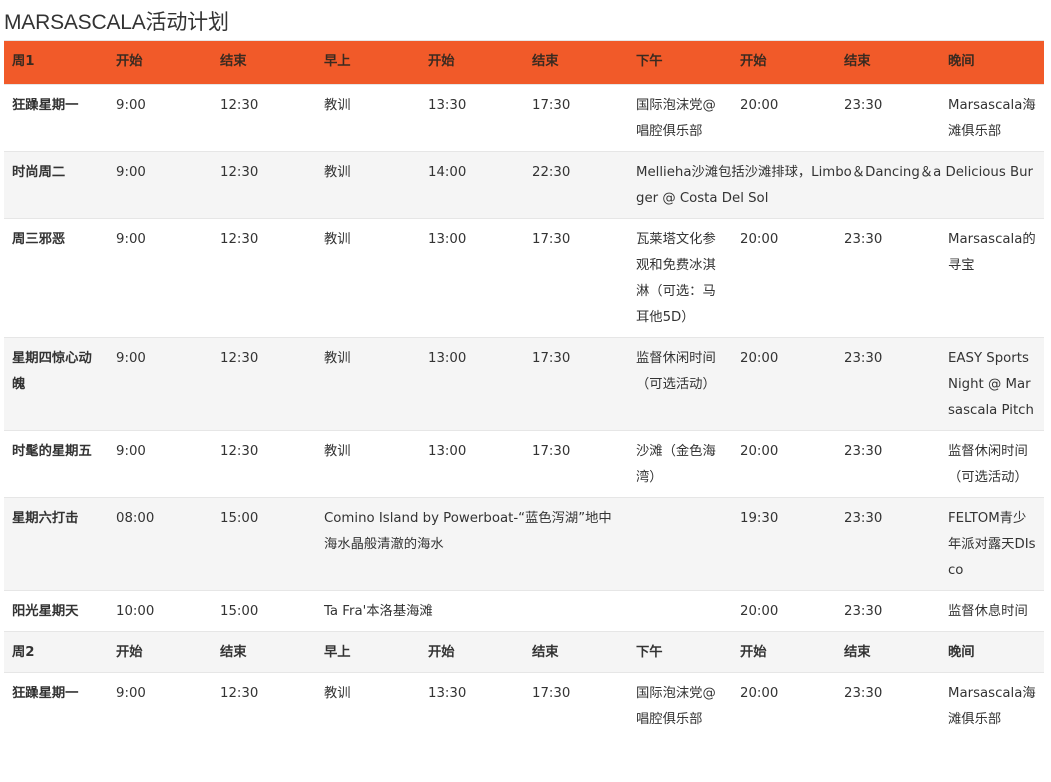 This screenshot has width=1051, height=782. Describe the element at coordinates (56, 652) in the screenshot. I see `day-cell: 周2` at that location.